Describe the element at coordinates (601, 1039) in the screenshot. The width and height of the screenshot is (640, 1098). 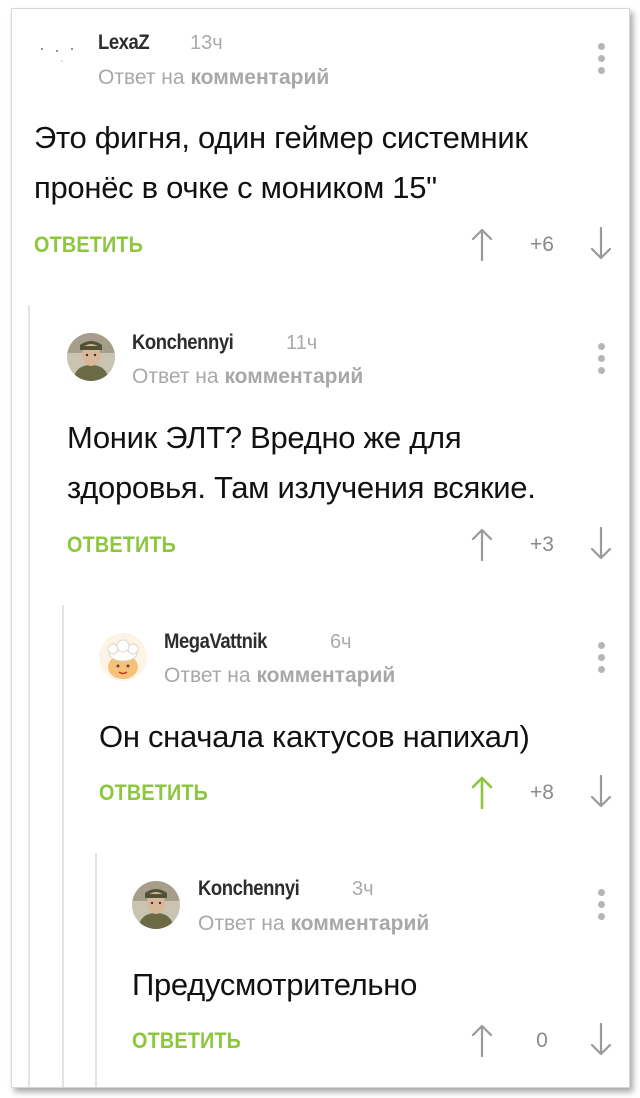
I see `arrow-down-icon` at that location.